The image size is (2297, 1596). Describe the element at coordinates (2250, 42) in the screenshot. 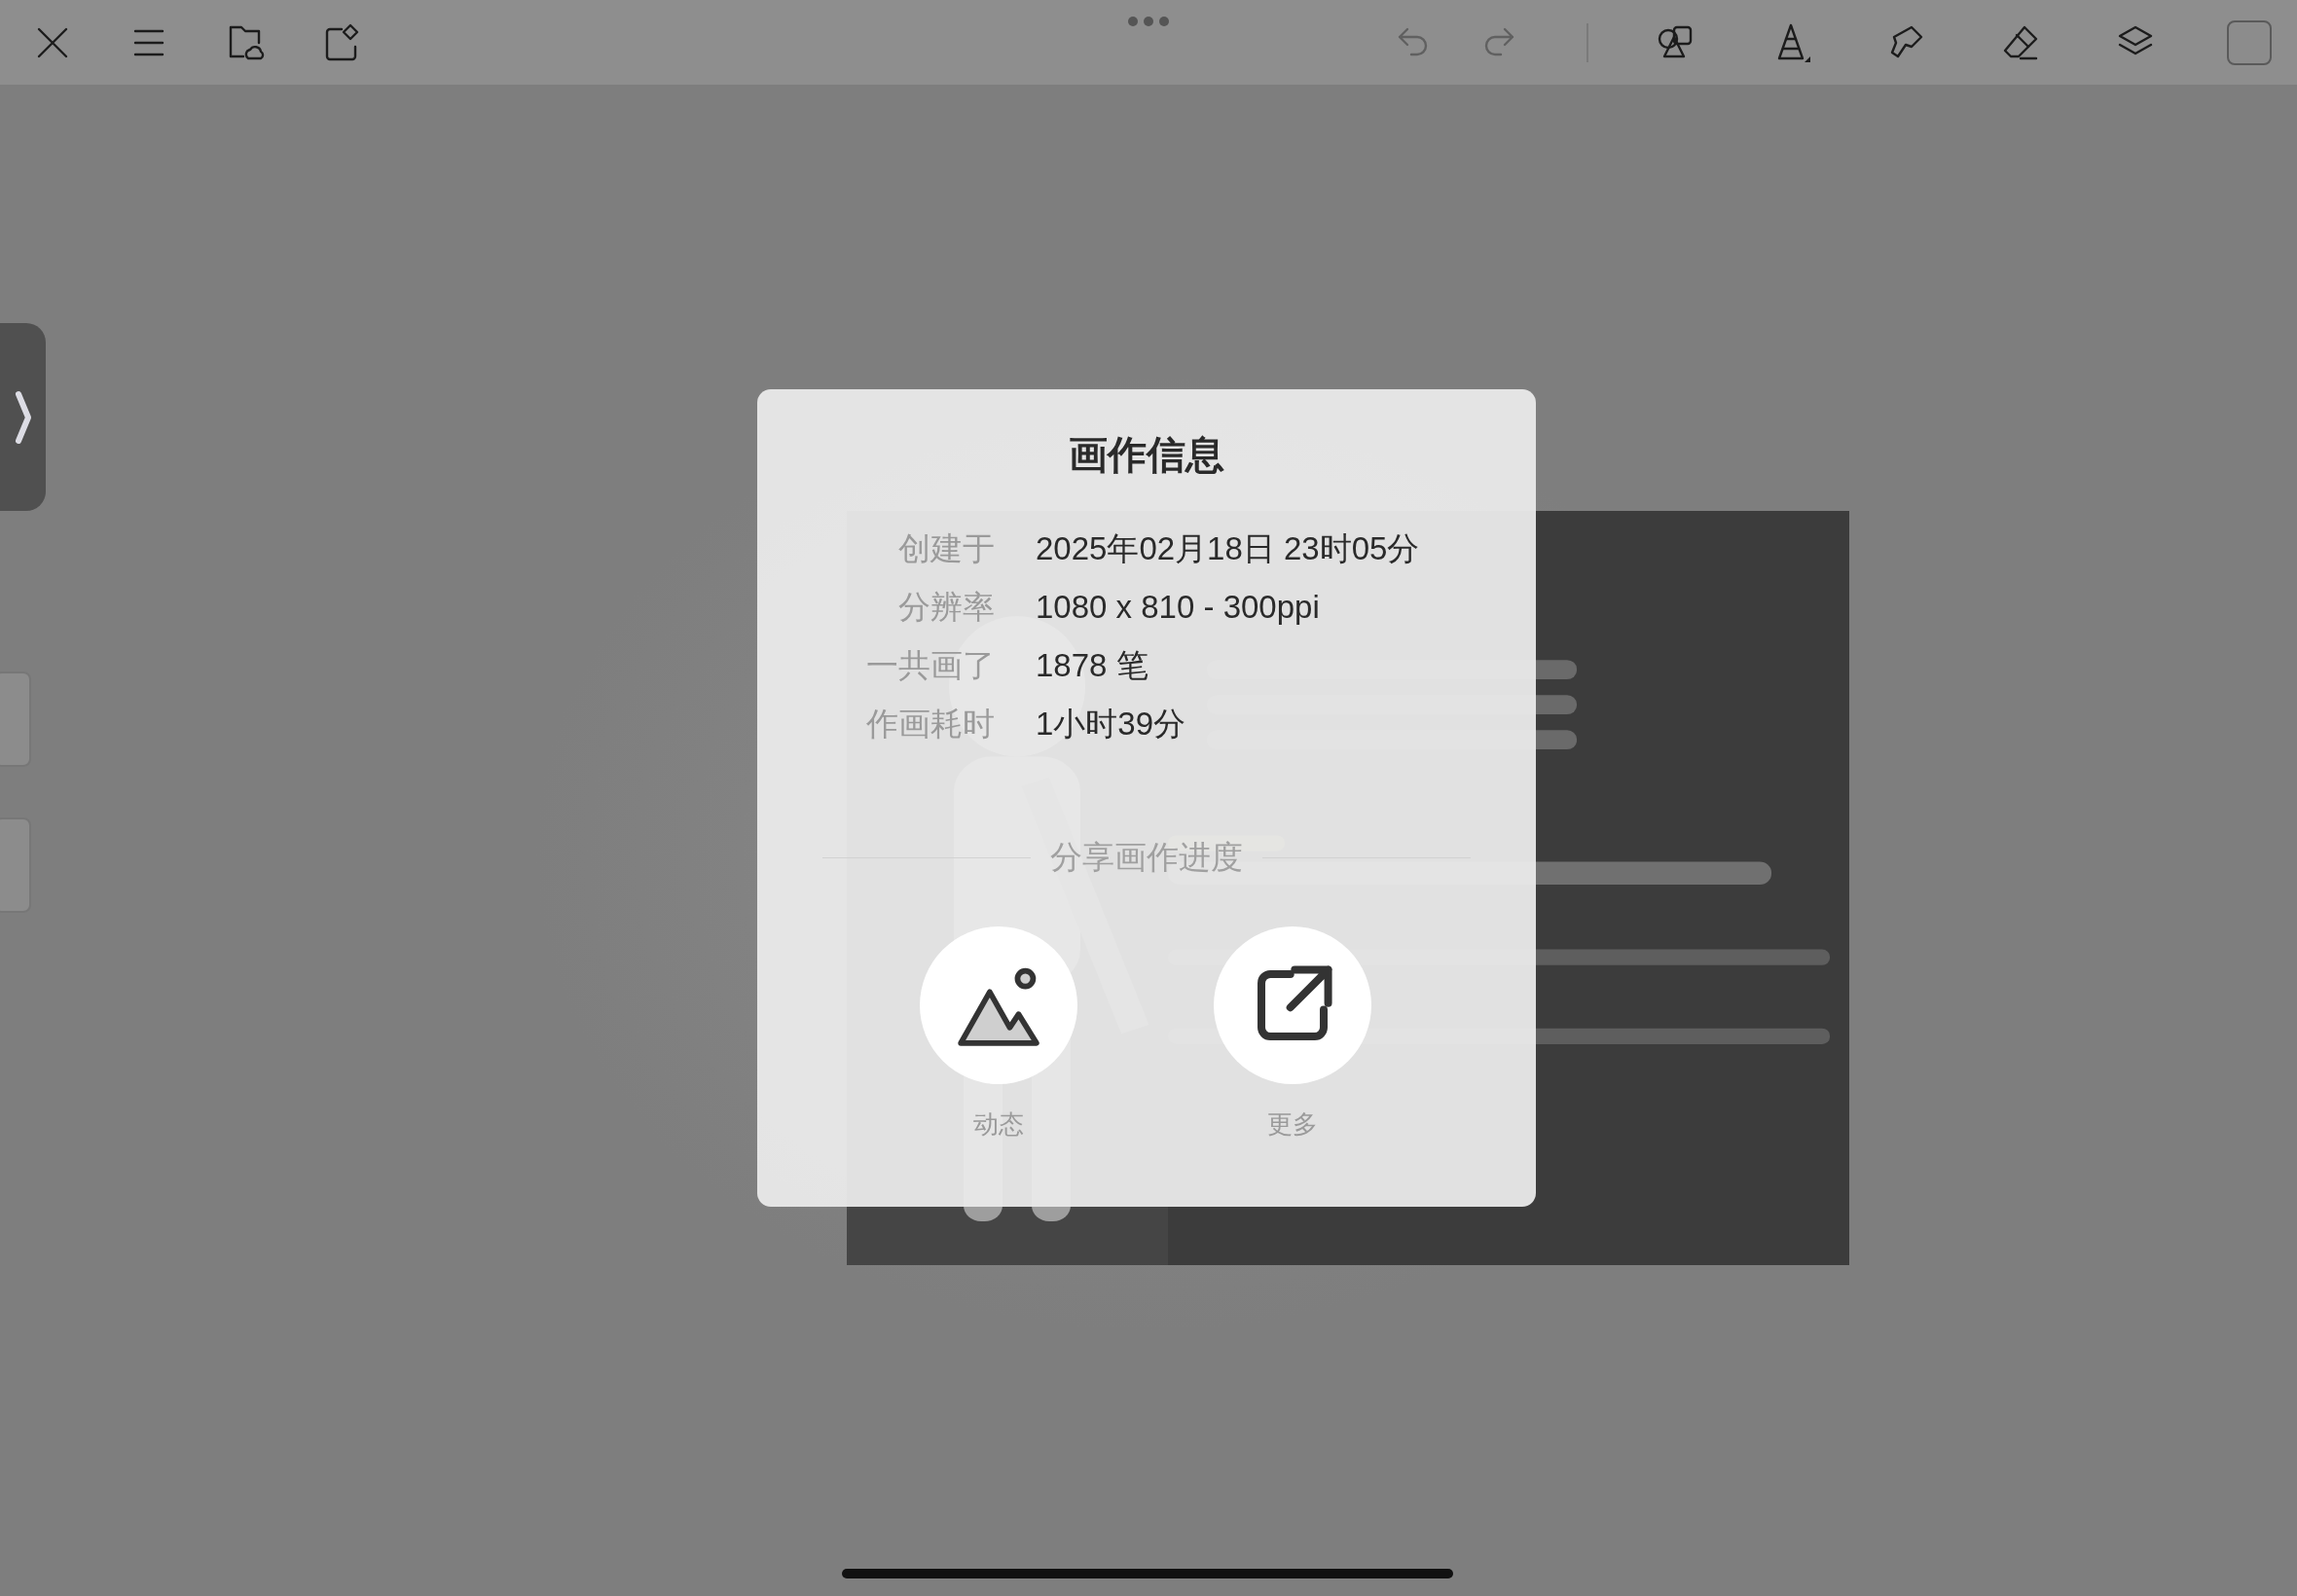

I see `color-swatch` at that location.